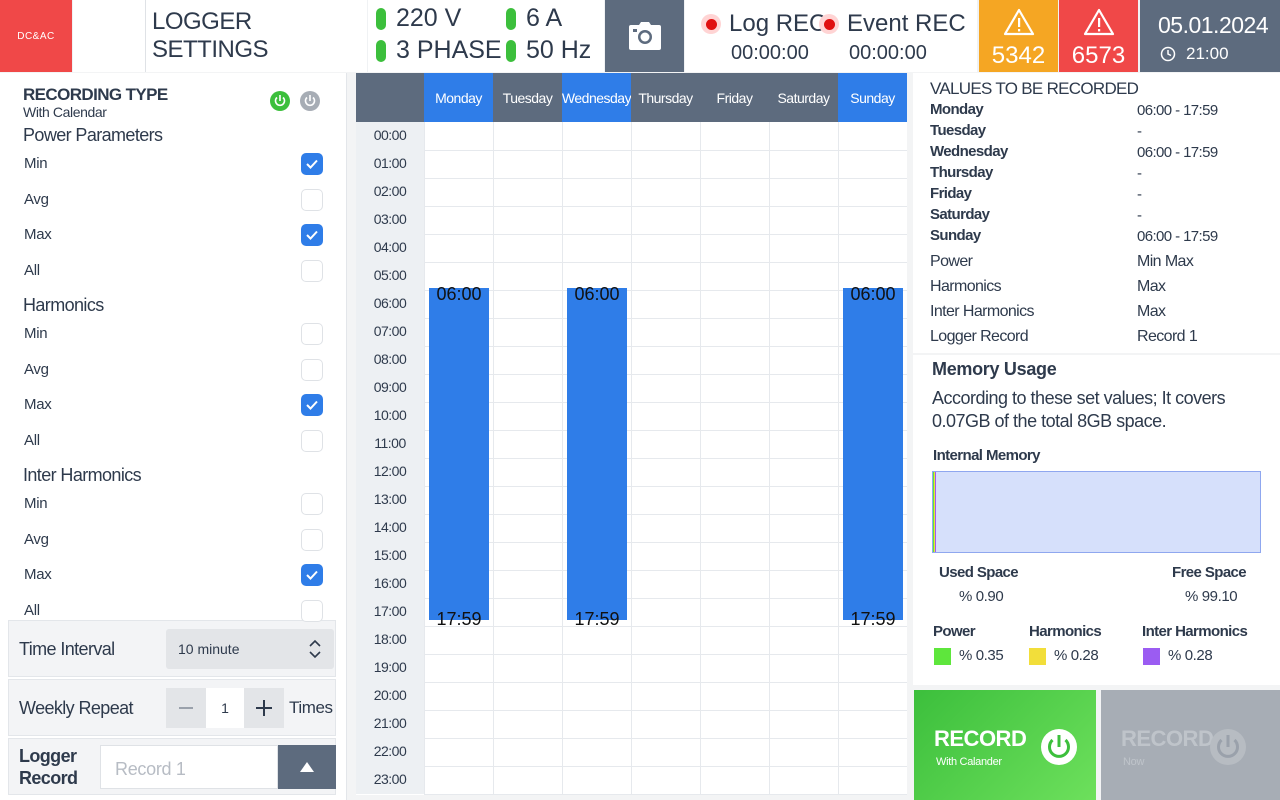 The image size is (1280, 800). What do you see at coordinates (803, 97) in the screenshot?
I see `day-header-saturday: Saturday` at bounding box center [803, 97].